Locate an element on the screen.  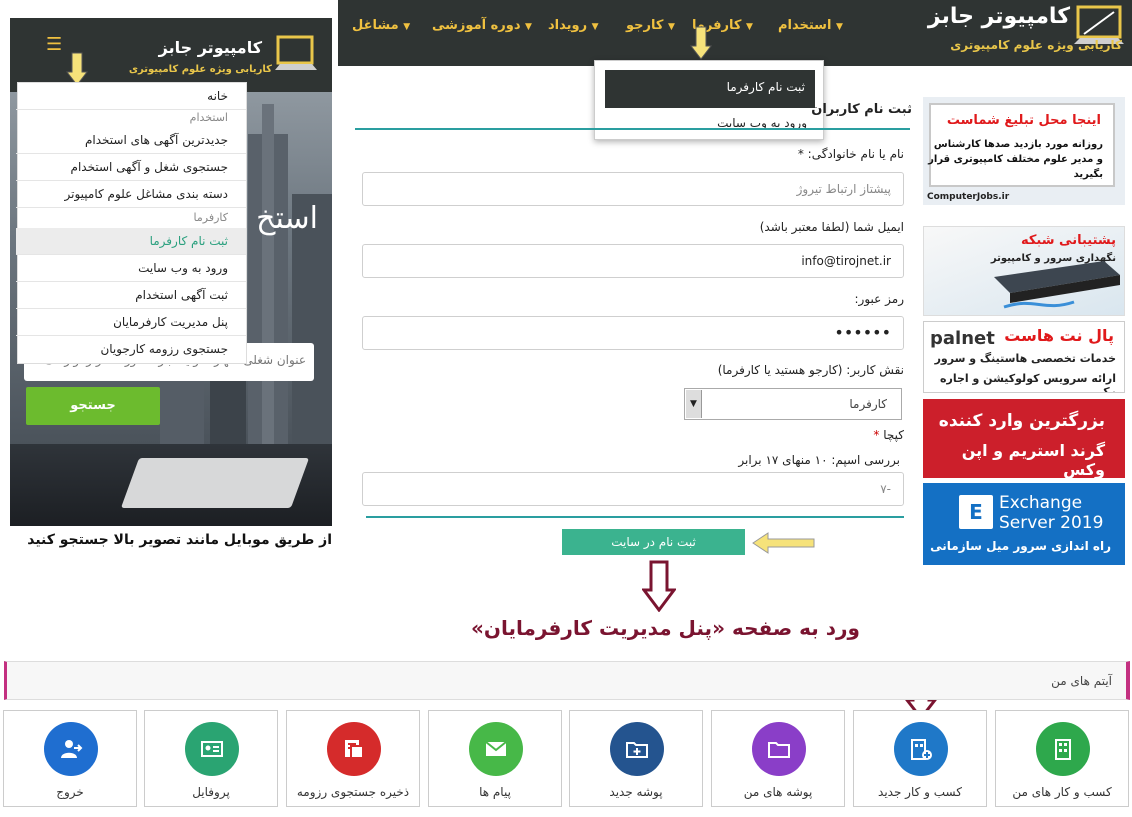
submit-divider is located at coordinates (635, 517).